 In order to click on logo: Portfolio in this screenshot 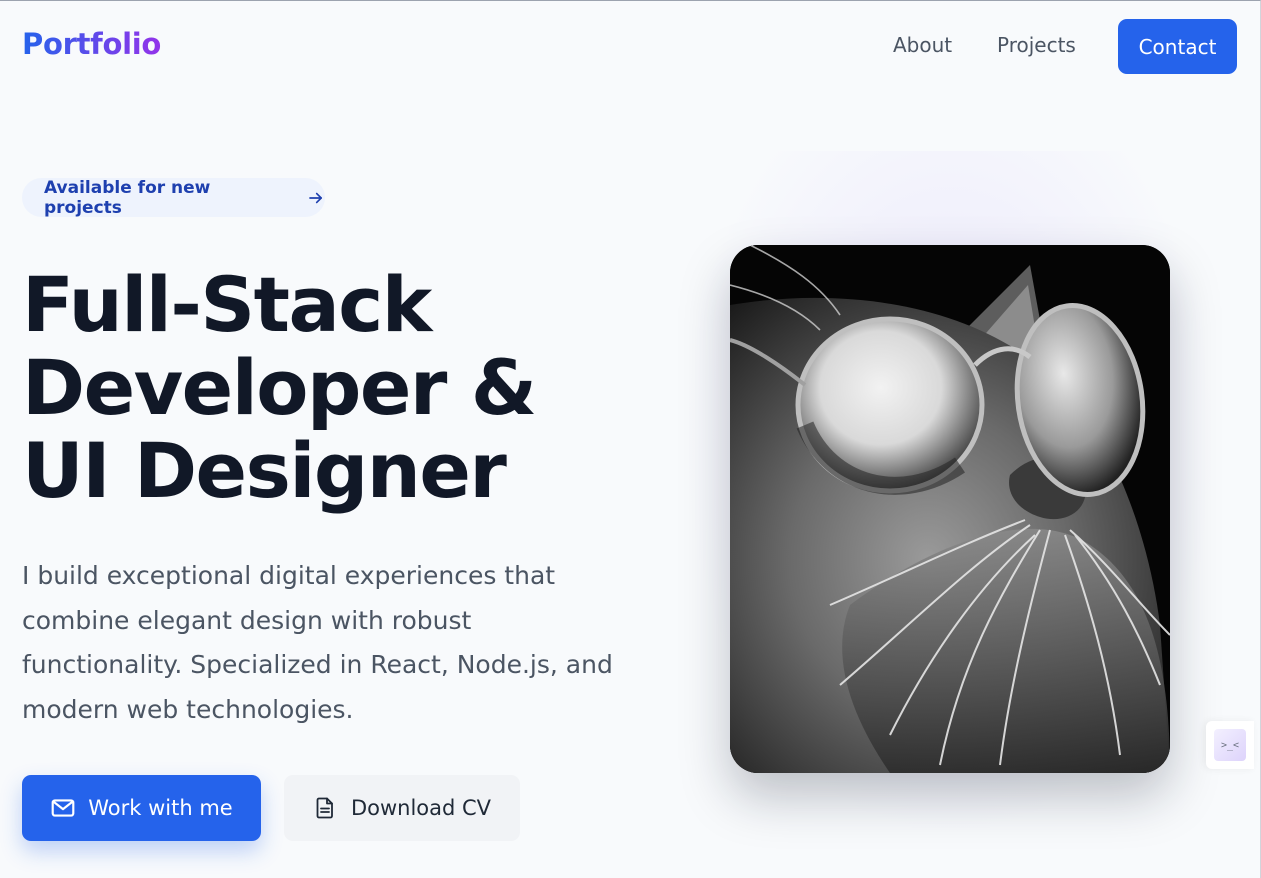, I will do `click(91, 44)`.